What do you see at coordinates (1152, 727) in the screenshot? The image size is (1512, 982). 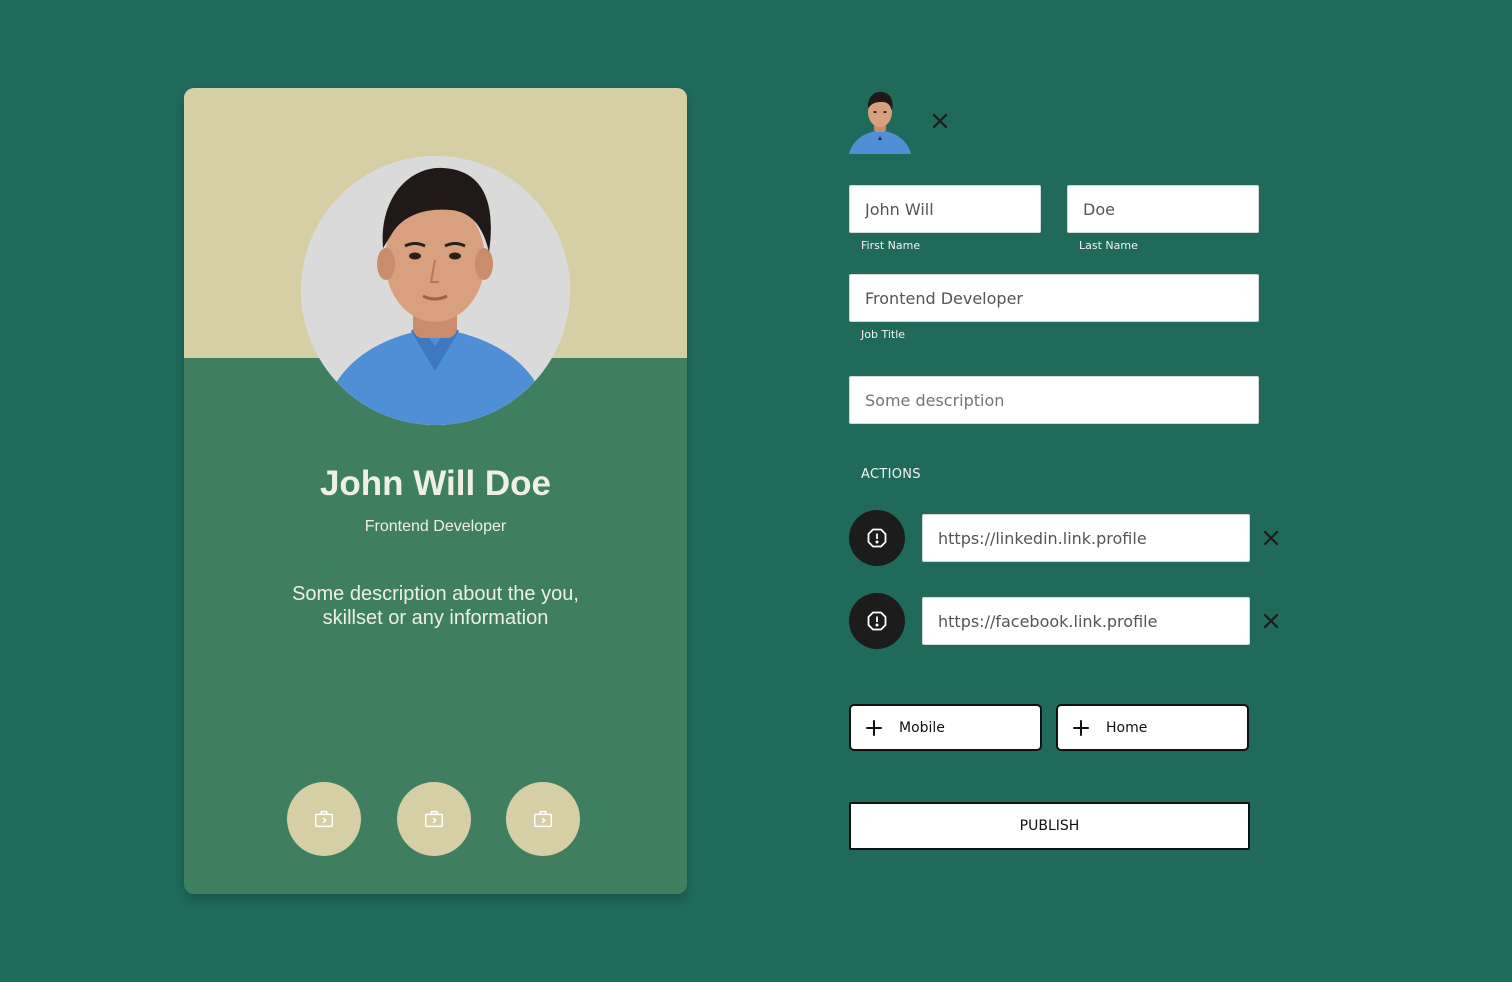 I see `add-home-button: Home` at bounding box center [1152, 727].